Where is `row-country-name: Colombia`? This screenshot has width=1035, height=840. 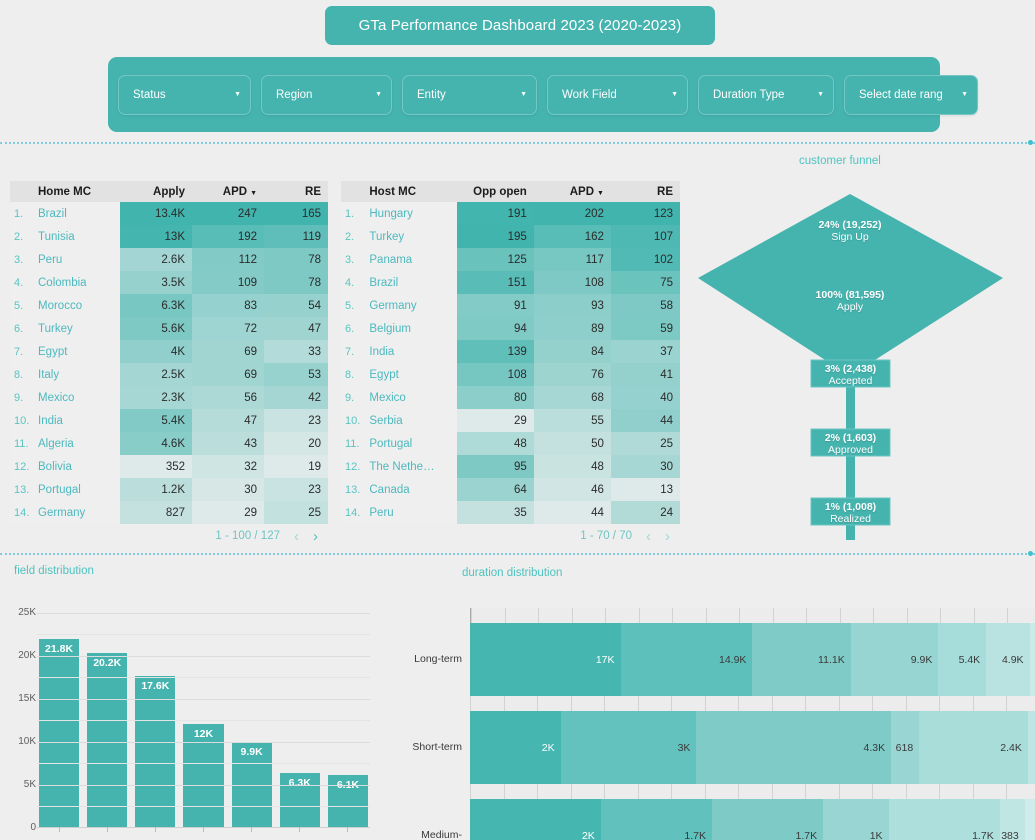 row-country-name: Colombia is located at coordinates (78, 282).